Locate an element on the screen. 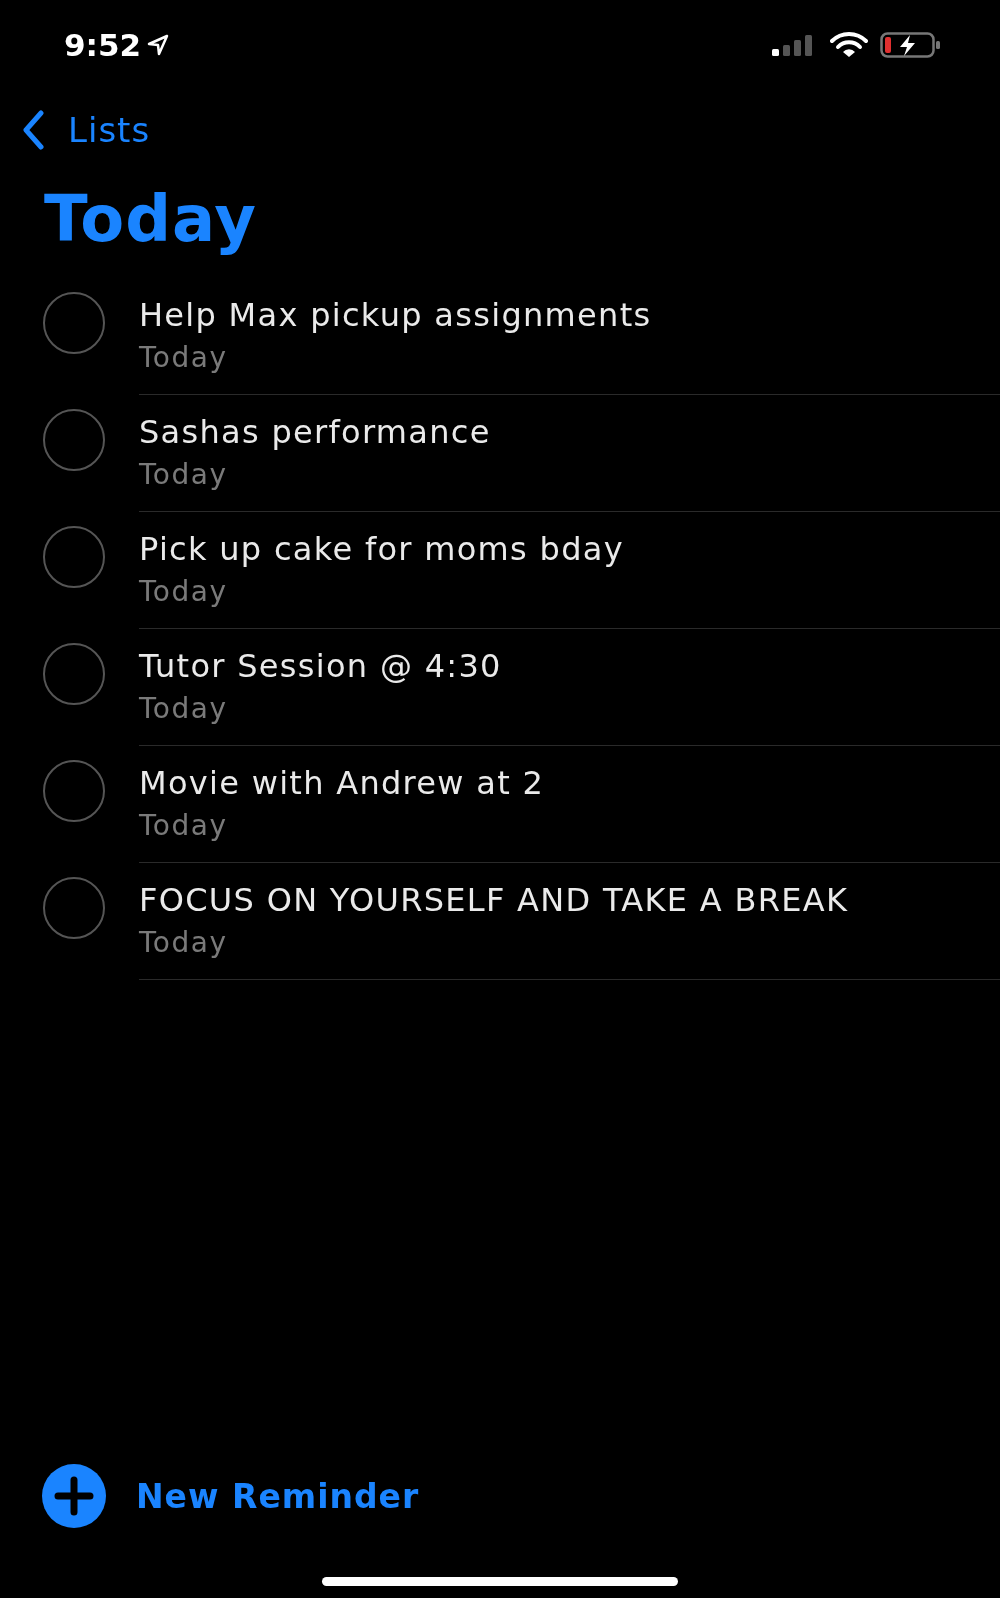 Image resolution: width=1000 pixels, height=1598 pixels. chevron-left-icon is located at coordinates (33, 130).